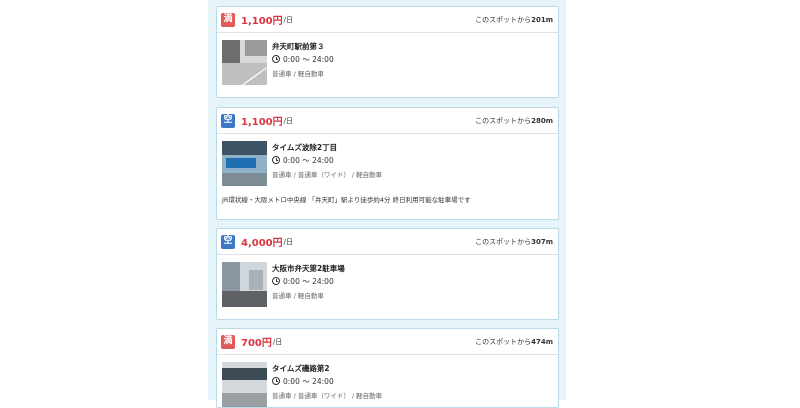  I want to click on parking-name: タイムズ磯路第2, so click(327, 368).